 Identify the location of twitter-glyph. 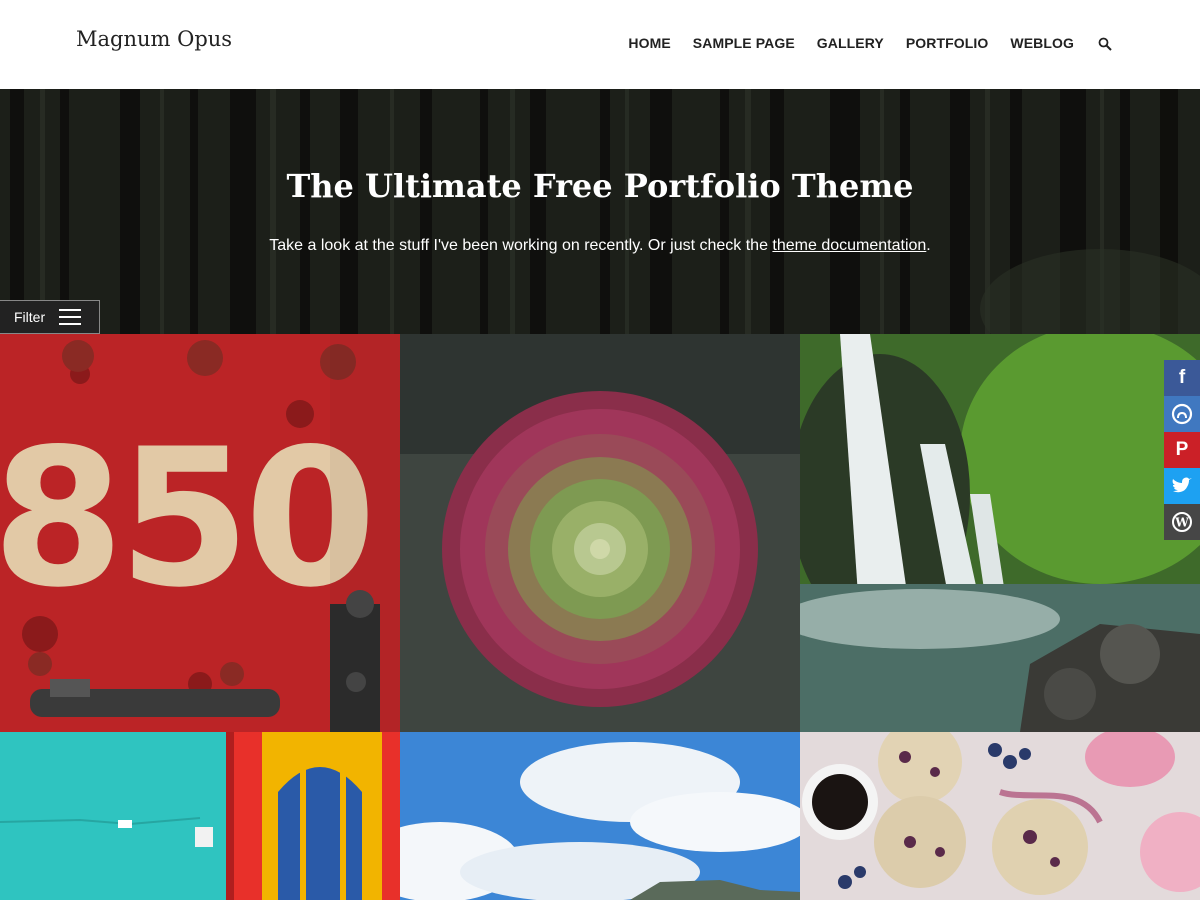
(1182, 485).